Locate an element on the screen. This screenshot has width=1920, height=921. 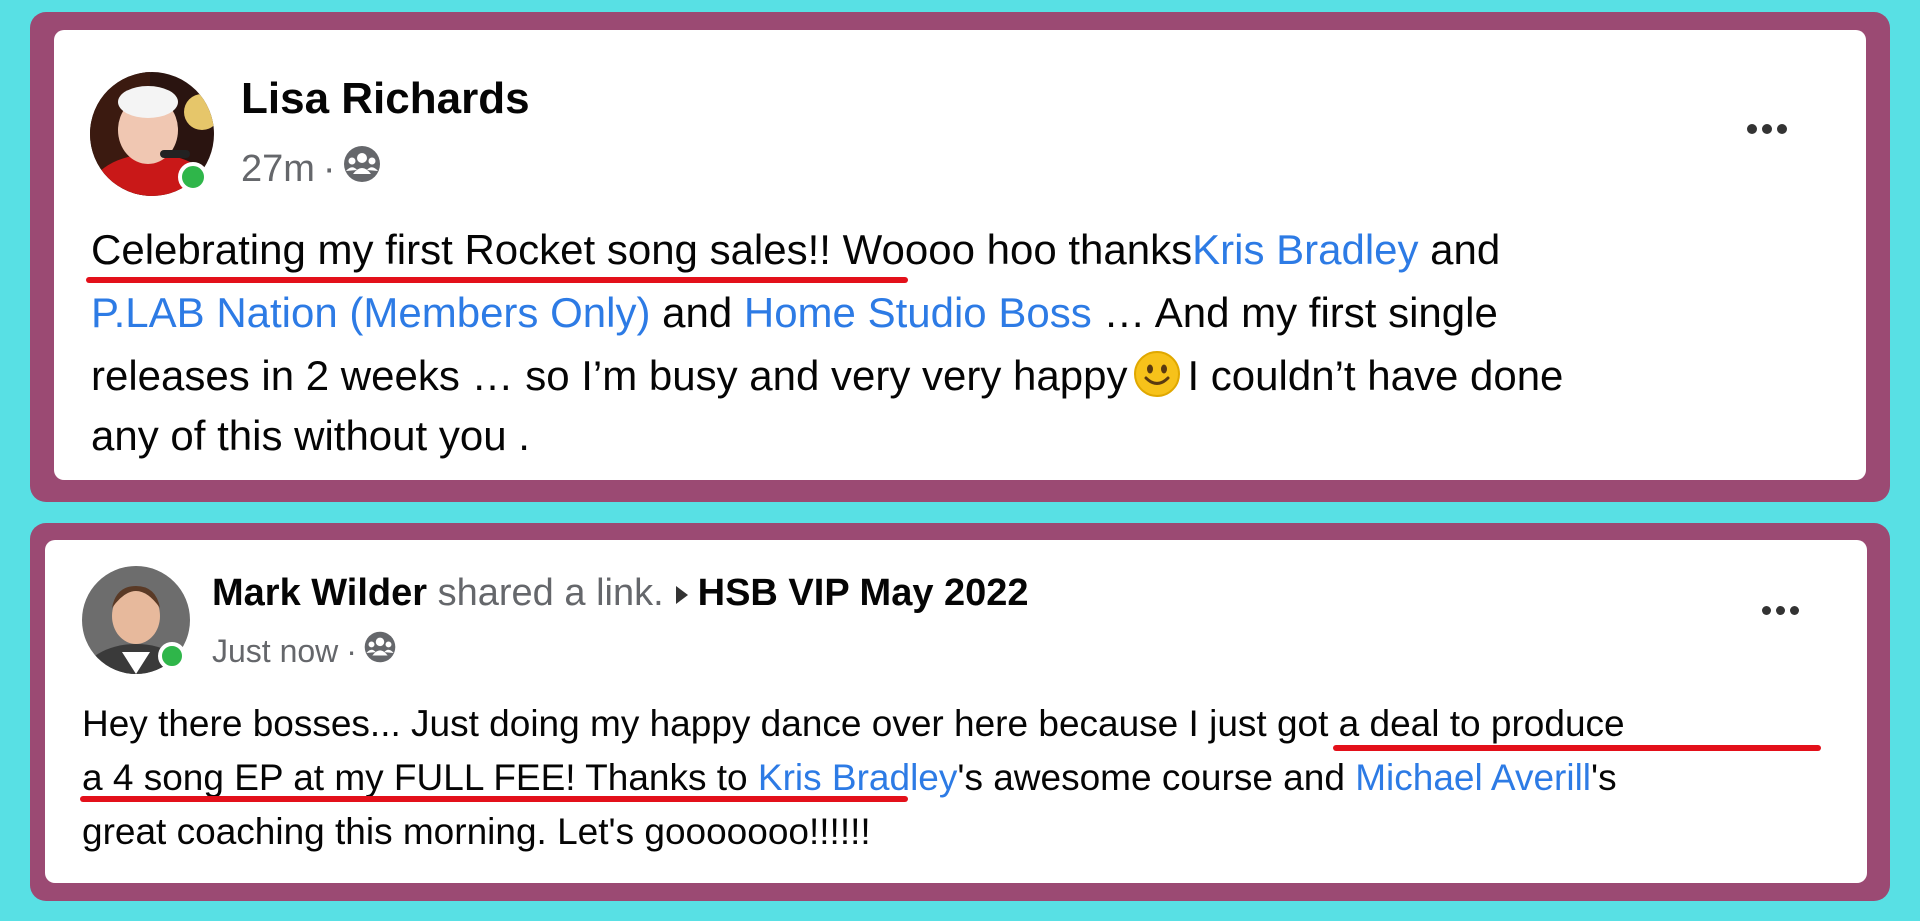
text-segment: I couldn’t have done is located at coordinates (1375, 375).